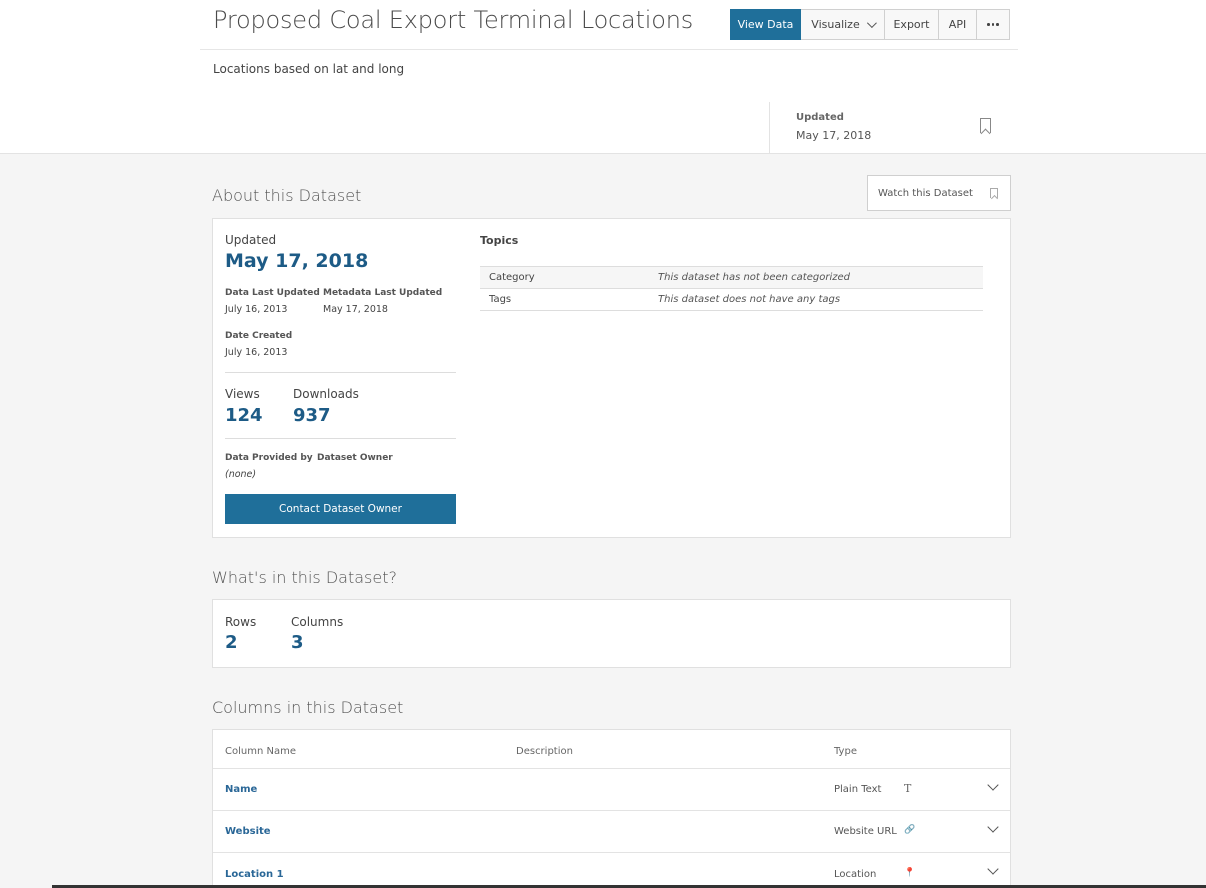 The width and height of the screenshot is (1206, 888). I want to click on location-pin-icon: 📍, so click(910, 873).